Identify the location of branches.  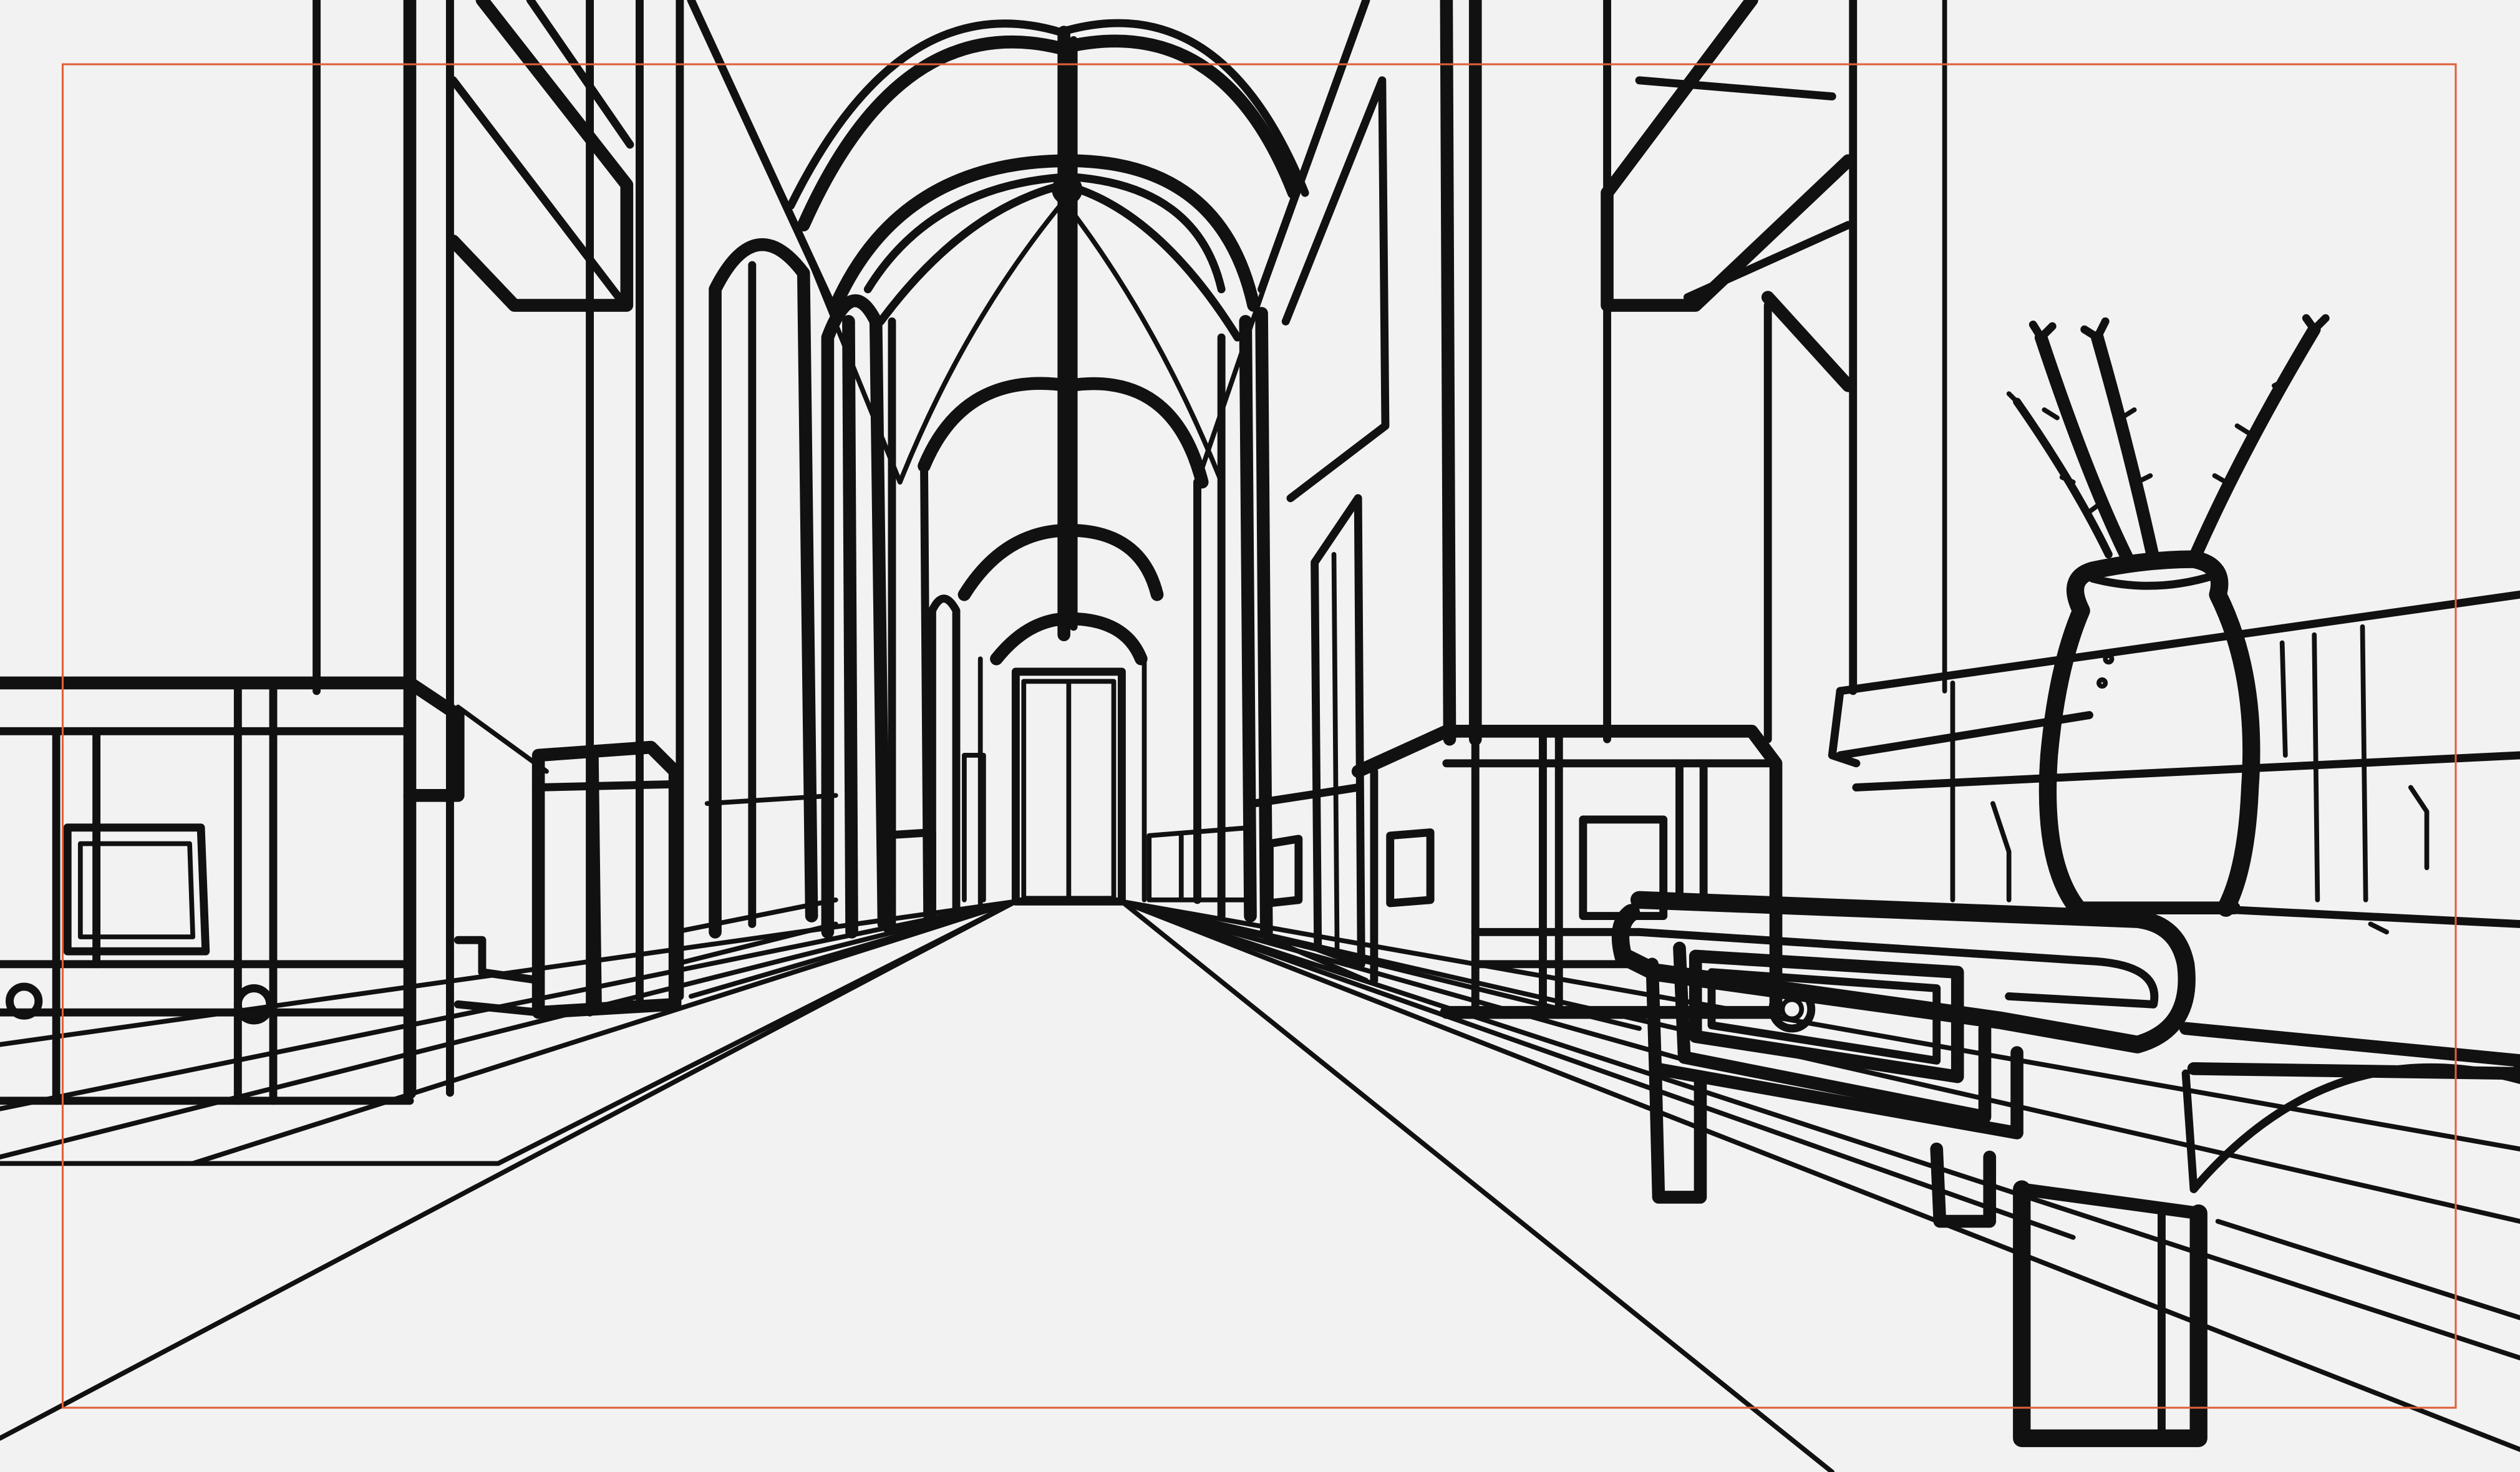
(2168, 441).